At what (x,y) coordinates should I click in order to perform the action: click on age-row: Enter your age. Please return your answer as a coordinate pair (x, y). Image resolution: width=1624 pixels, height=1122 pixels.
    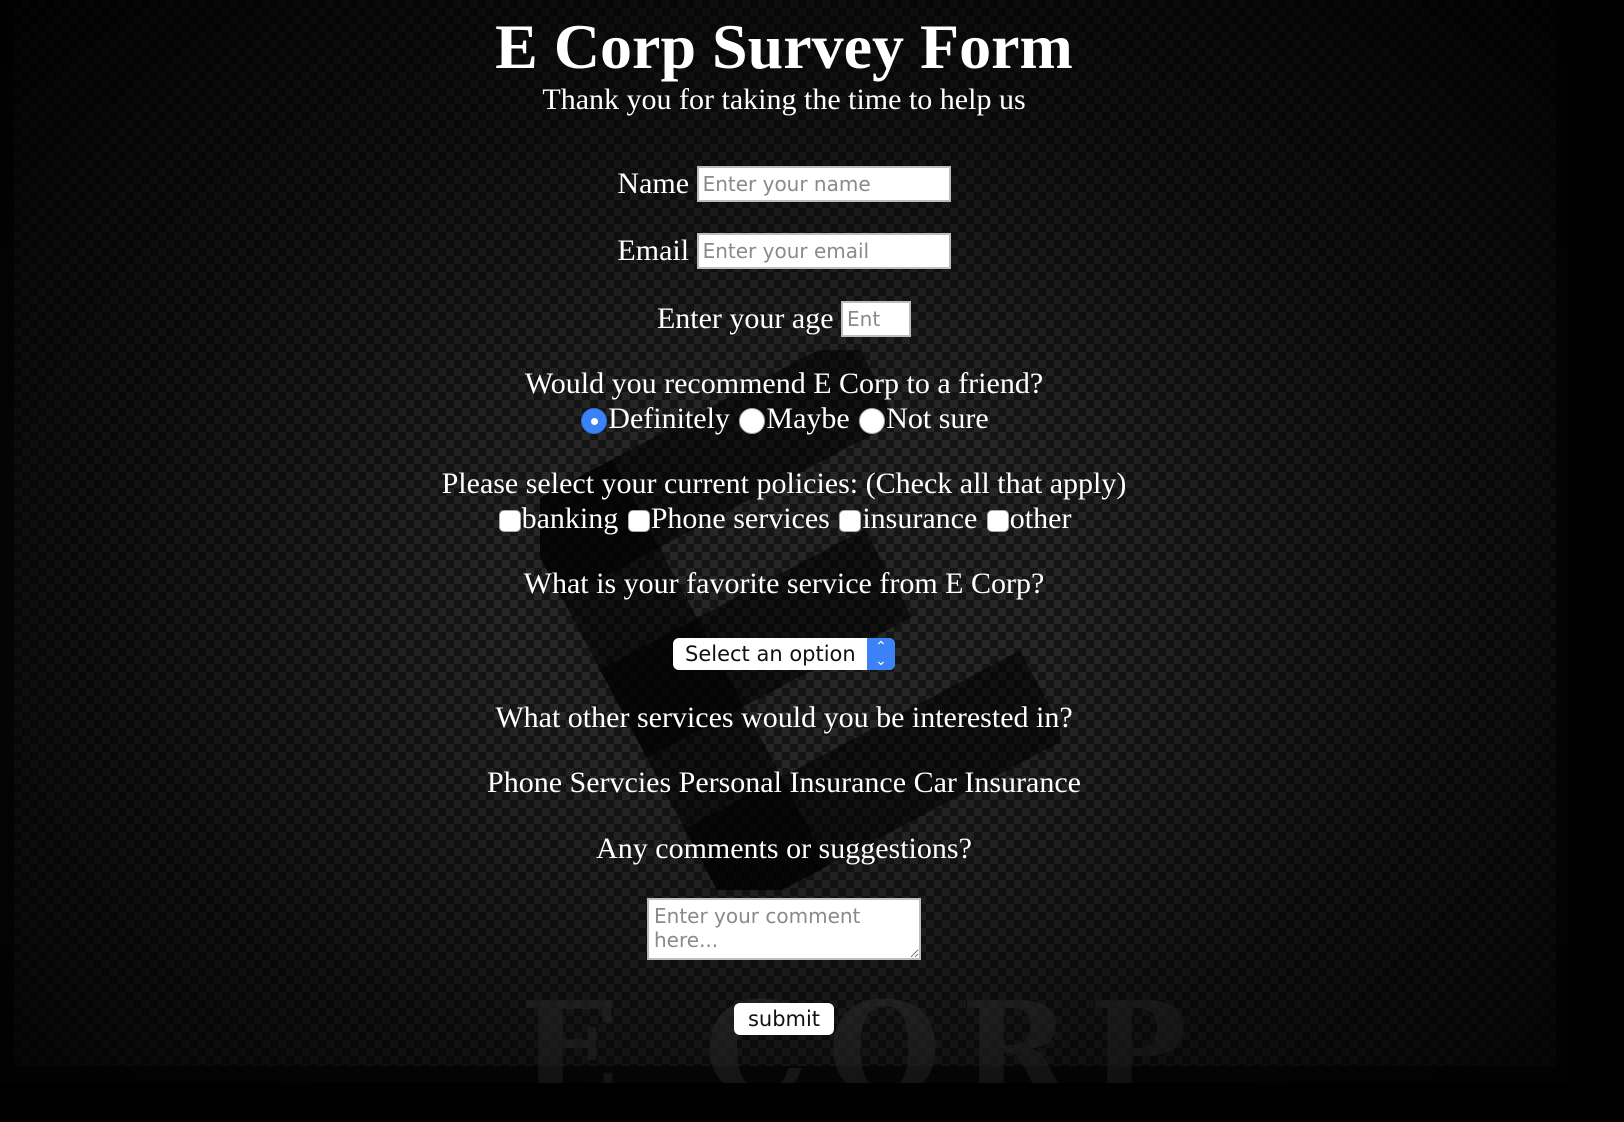
    Looking at the image, I should click on (784, 318).